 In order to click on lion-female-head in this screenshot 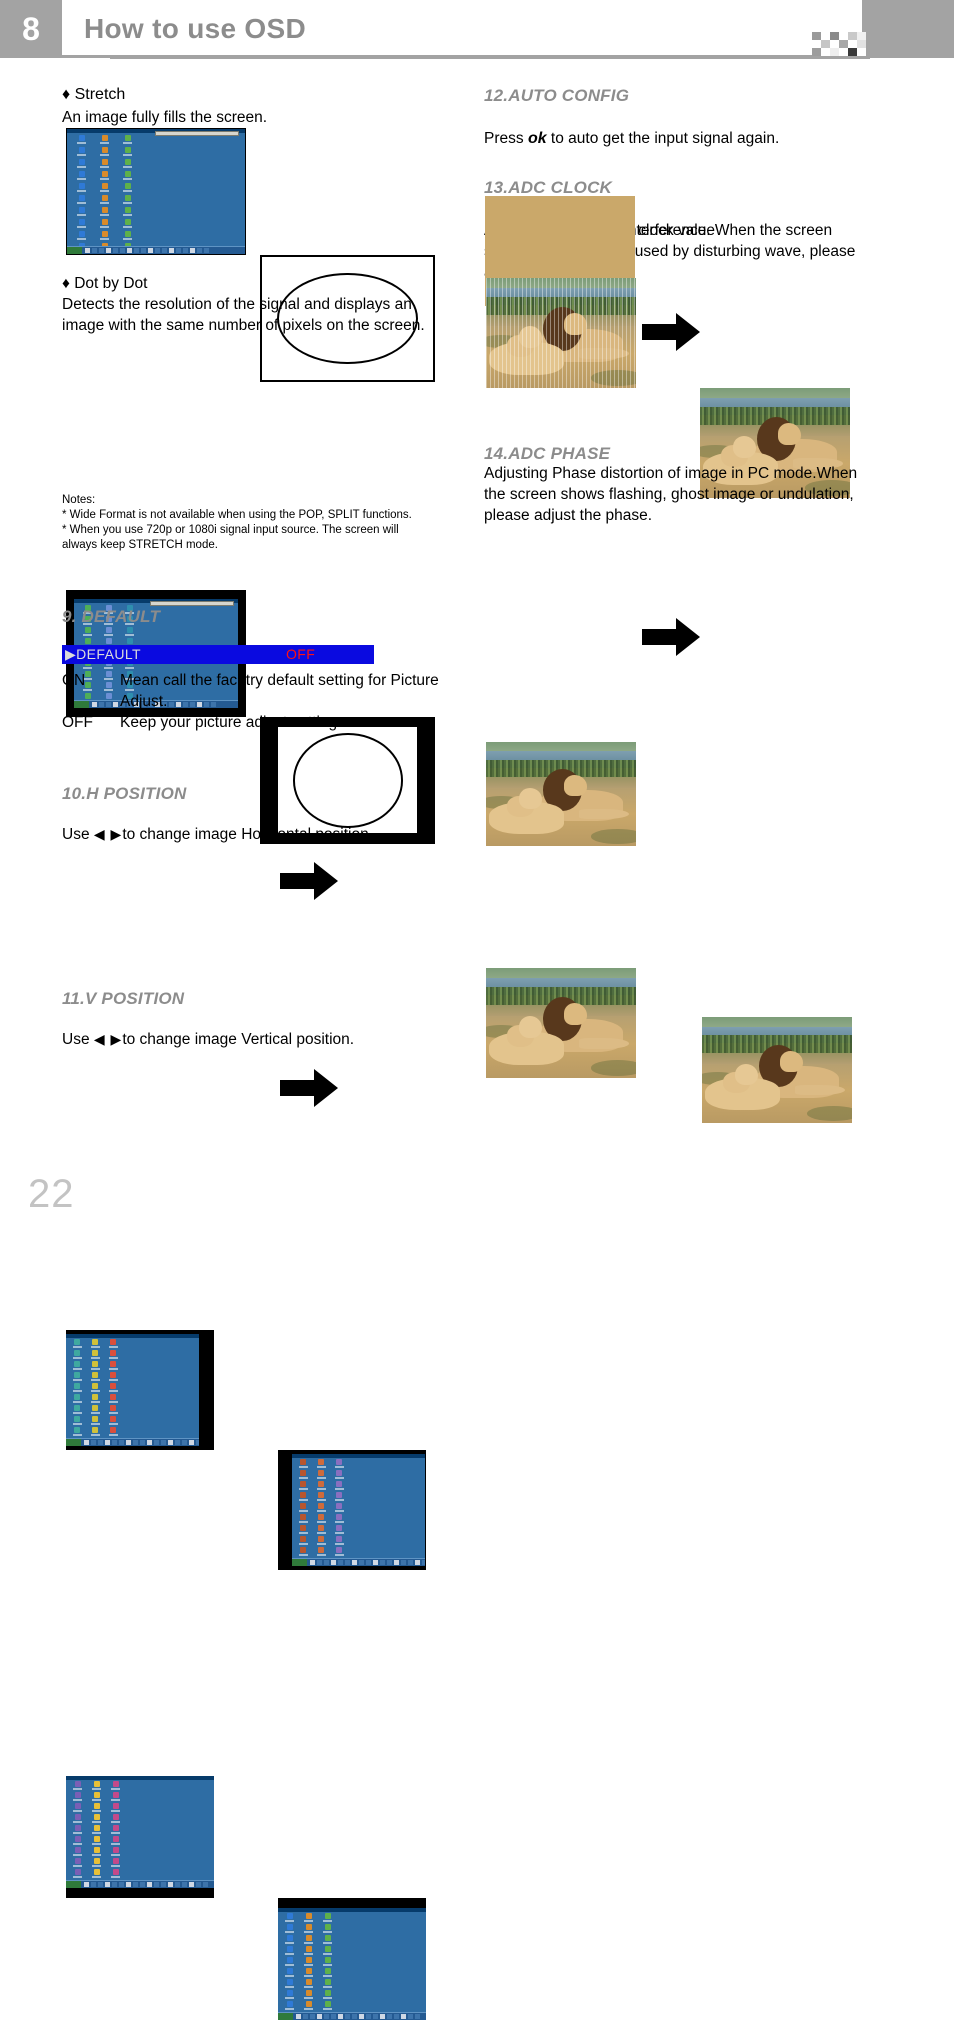, I will do `click(746, 1074)`.